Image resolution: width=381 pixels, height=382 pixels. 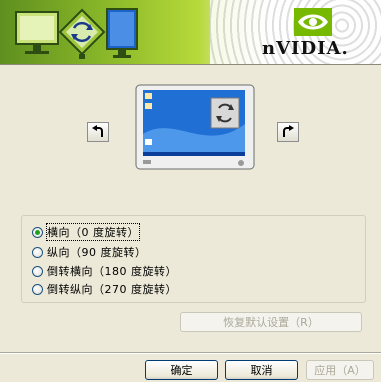 What do you see at coordinates (112, 271) in the screenshot?
I see `radio-label: 倒转横向（180 度旋转）` at bounding box center [112, 271].